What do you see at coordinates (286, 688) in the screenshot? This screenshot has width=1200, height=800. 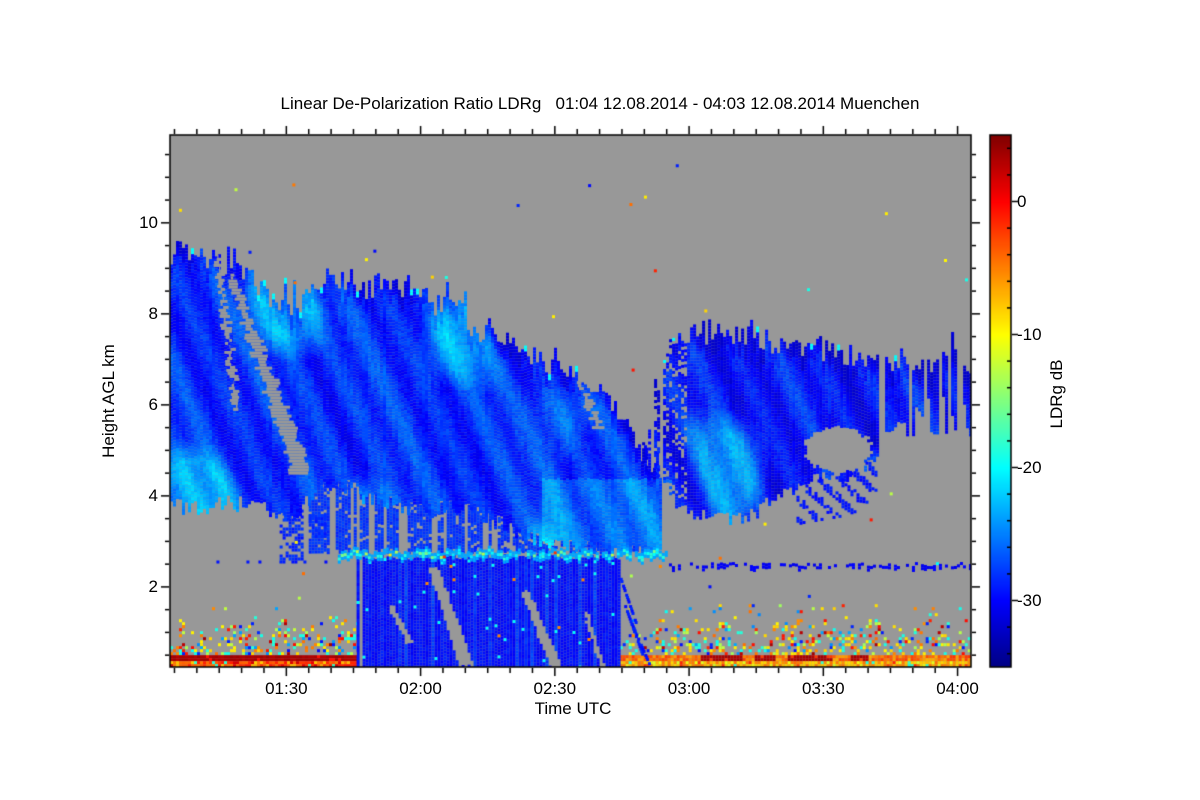 I see `x-tick-label: 01:30` at bounding box center [286, 688].